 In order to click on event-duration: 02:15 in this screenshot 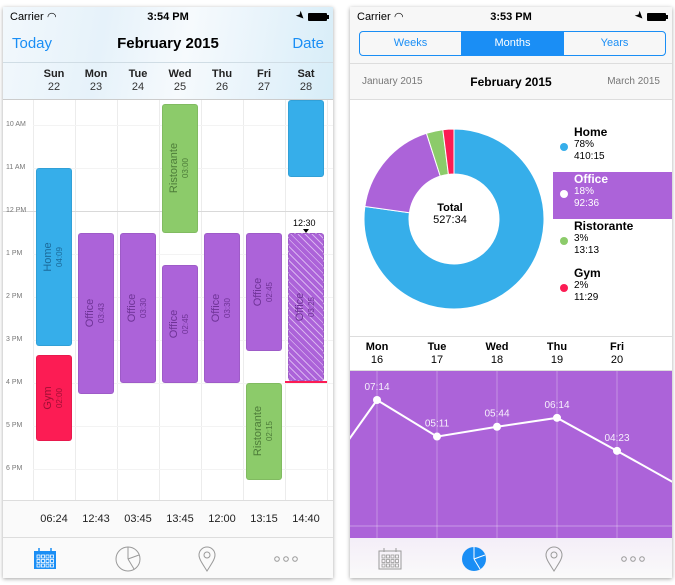, I will do `click(269, 431)`.